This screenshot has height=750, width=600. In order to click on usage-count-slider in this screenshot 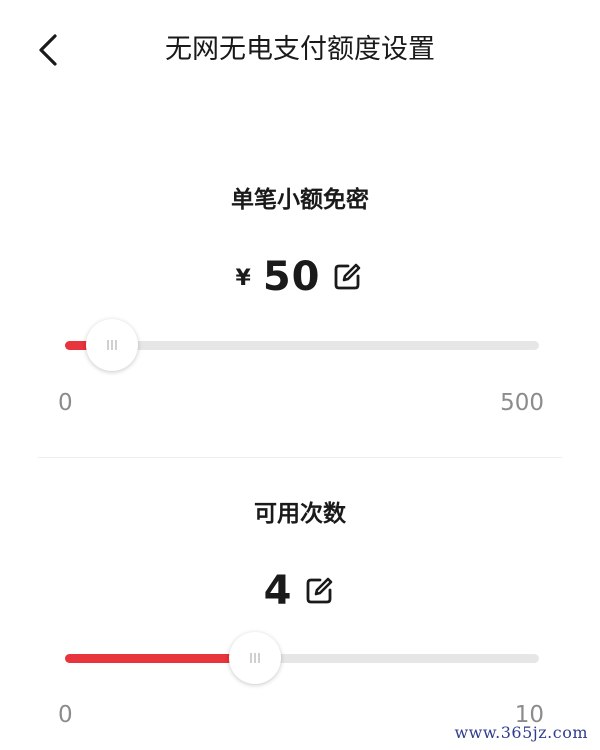, I will do `click(302, 658)`.